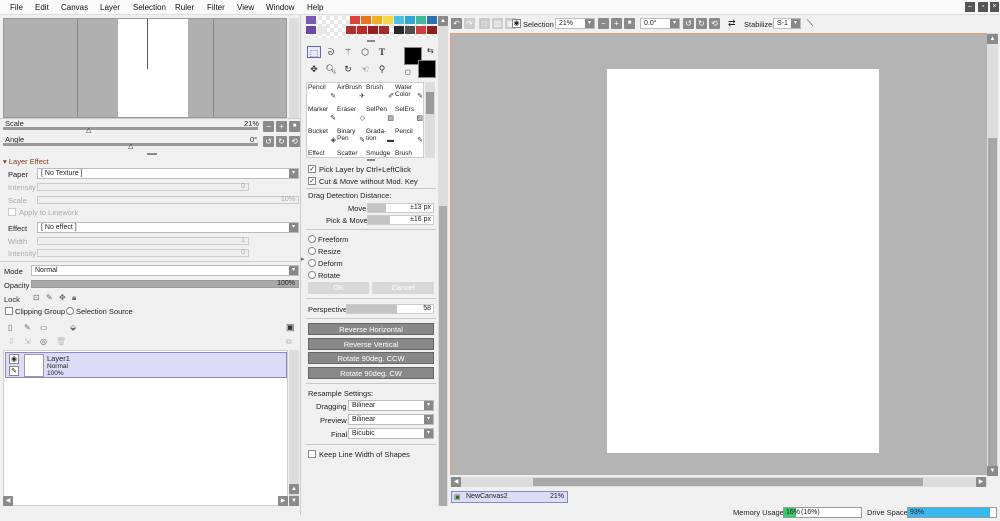 This screenshot has height=521, width=1000. What do you see at coordinates (603, 23) in the screenshot?
I see `canvas-zoom-out-button: −` at bounding box center [603, 23].